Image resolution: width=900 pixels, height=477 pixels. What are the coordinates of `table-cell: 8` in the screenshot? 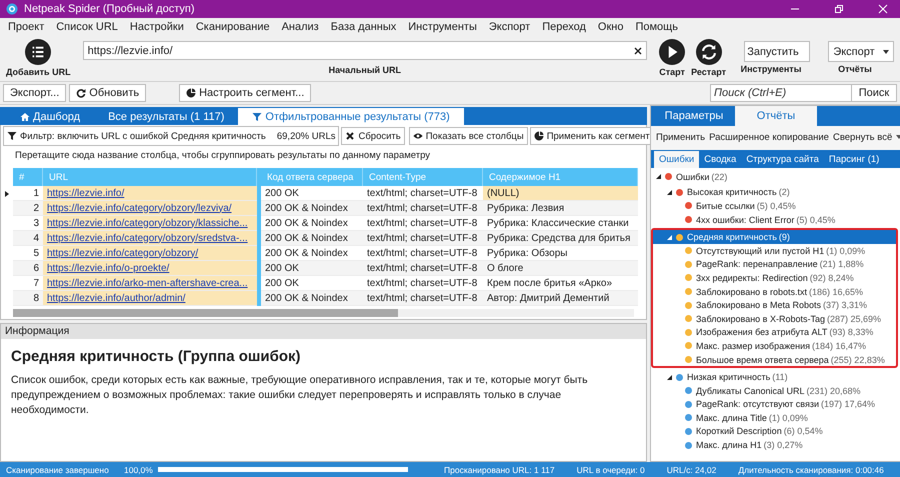 It's located at (28, 298).